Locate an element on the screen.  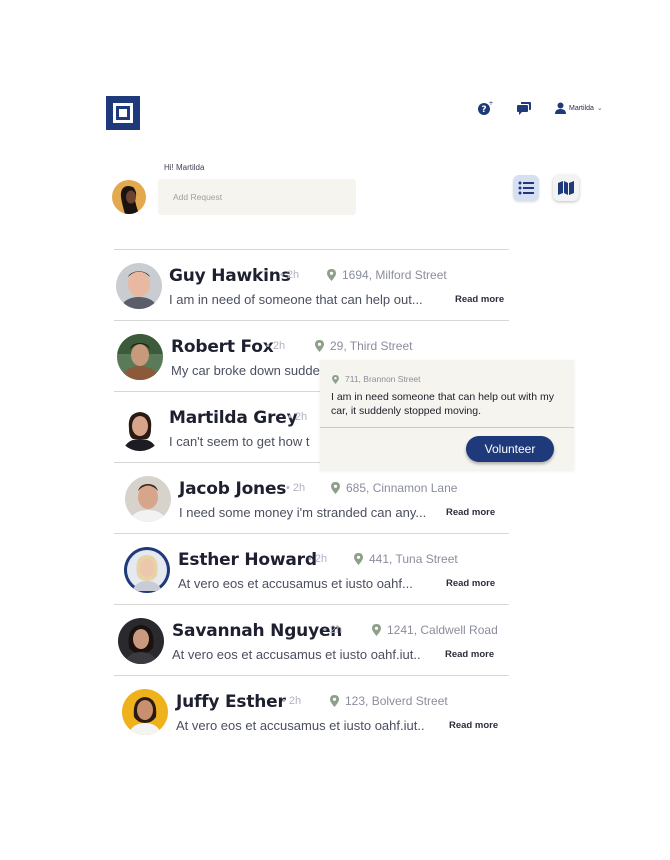
address: 123, Bolverd Street is located at coordinates (396, 701).